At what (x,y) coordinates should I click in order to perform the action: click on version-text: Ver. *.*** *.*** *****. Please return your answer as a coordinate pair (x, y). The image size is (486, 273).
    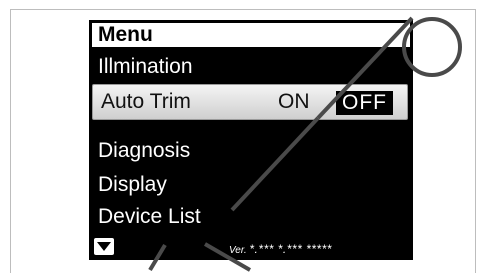
    Looking at the image, I should click on (321, 249).